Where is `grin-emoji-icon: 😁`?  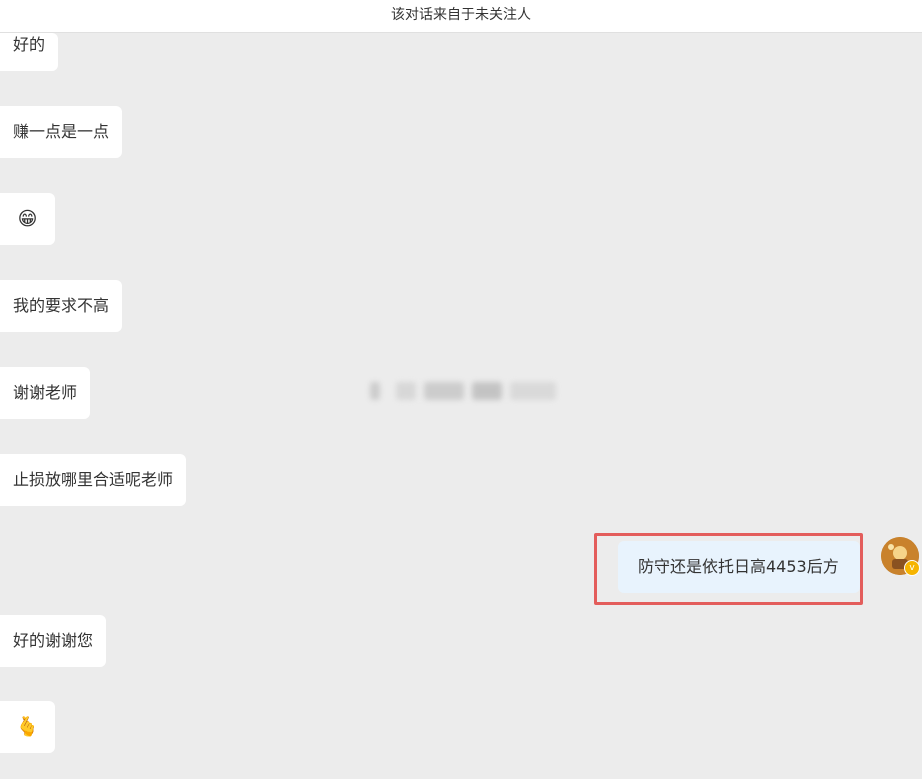 grin-emoji-icon: 😁 is located at coordinates (27, 219).